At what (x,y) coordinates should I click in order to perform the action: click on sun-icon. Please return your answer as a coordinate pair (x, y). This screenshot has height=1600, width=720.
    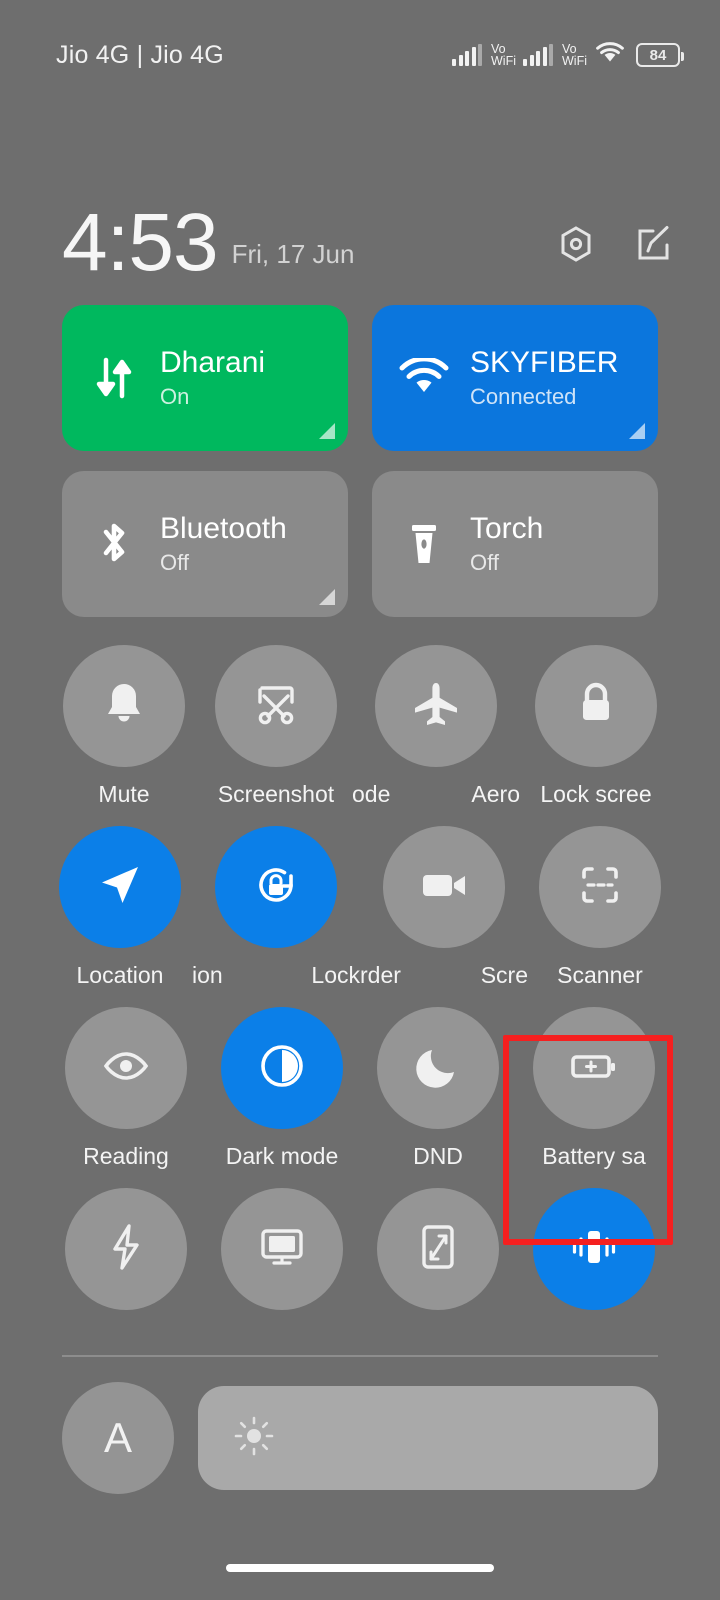
    Looking at the image, I should click on (254, 1438).